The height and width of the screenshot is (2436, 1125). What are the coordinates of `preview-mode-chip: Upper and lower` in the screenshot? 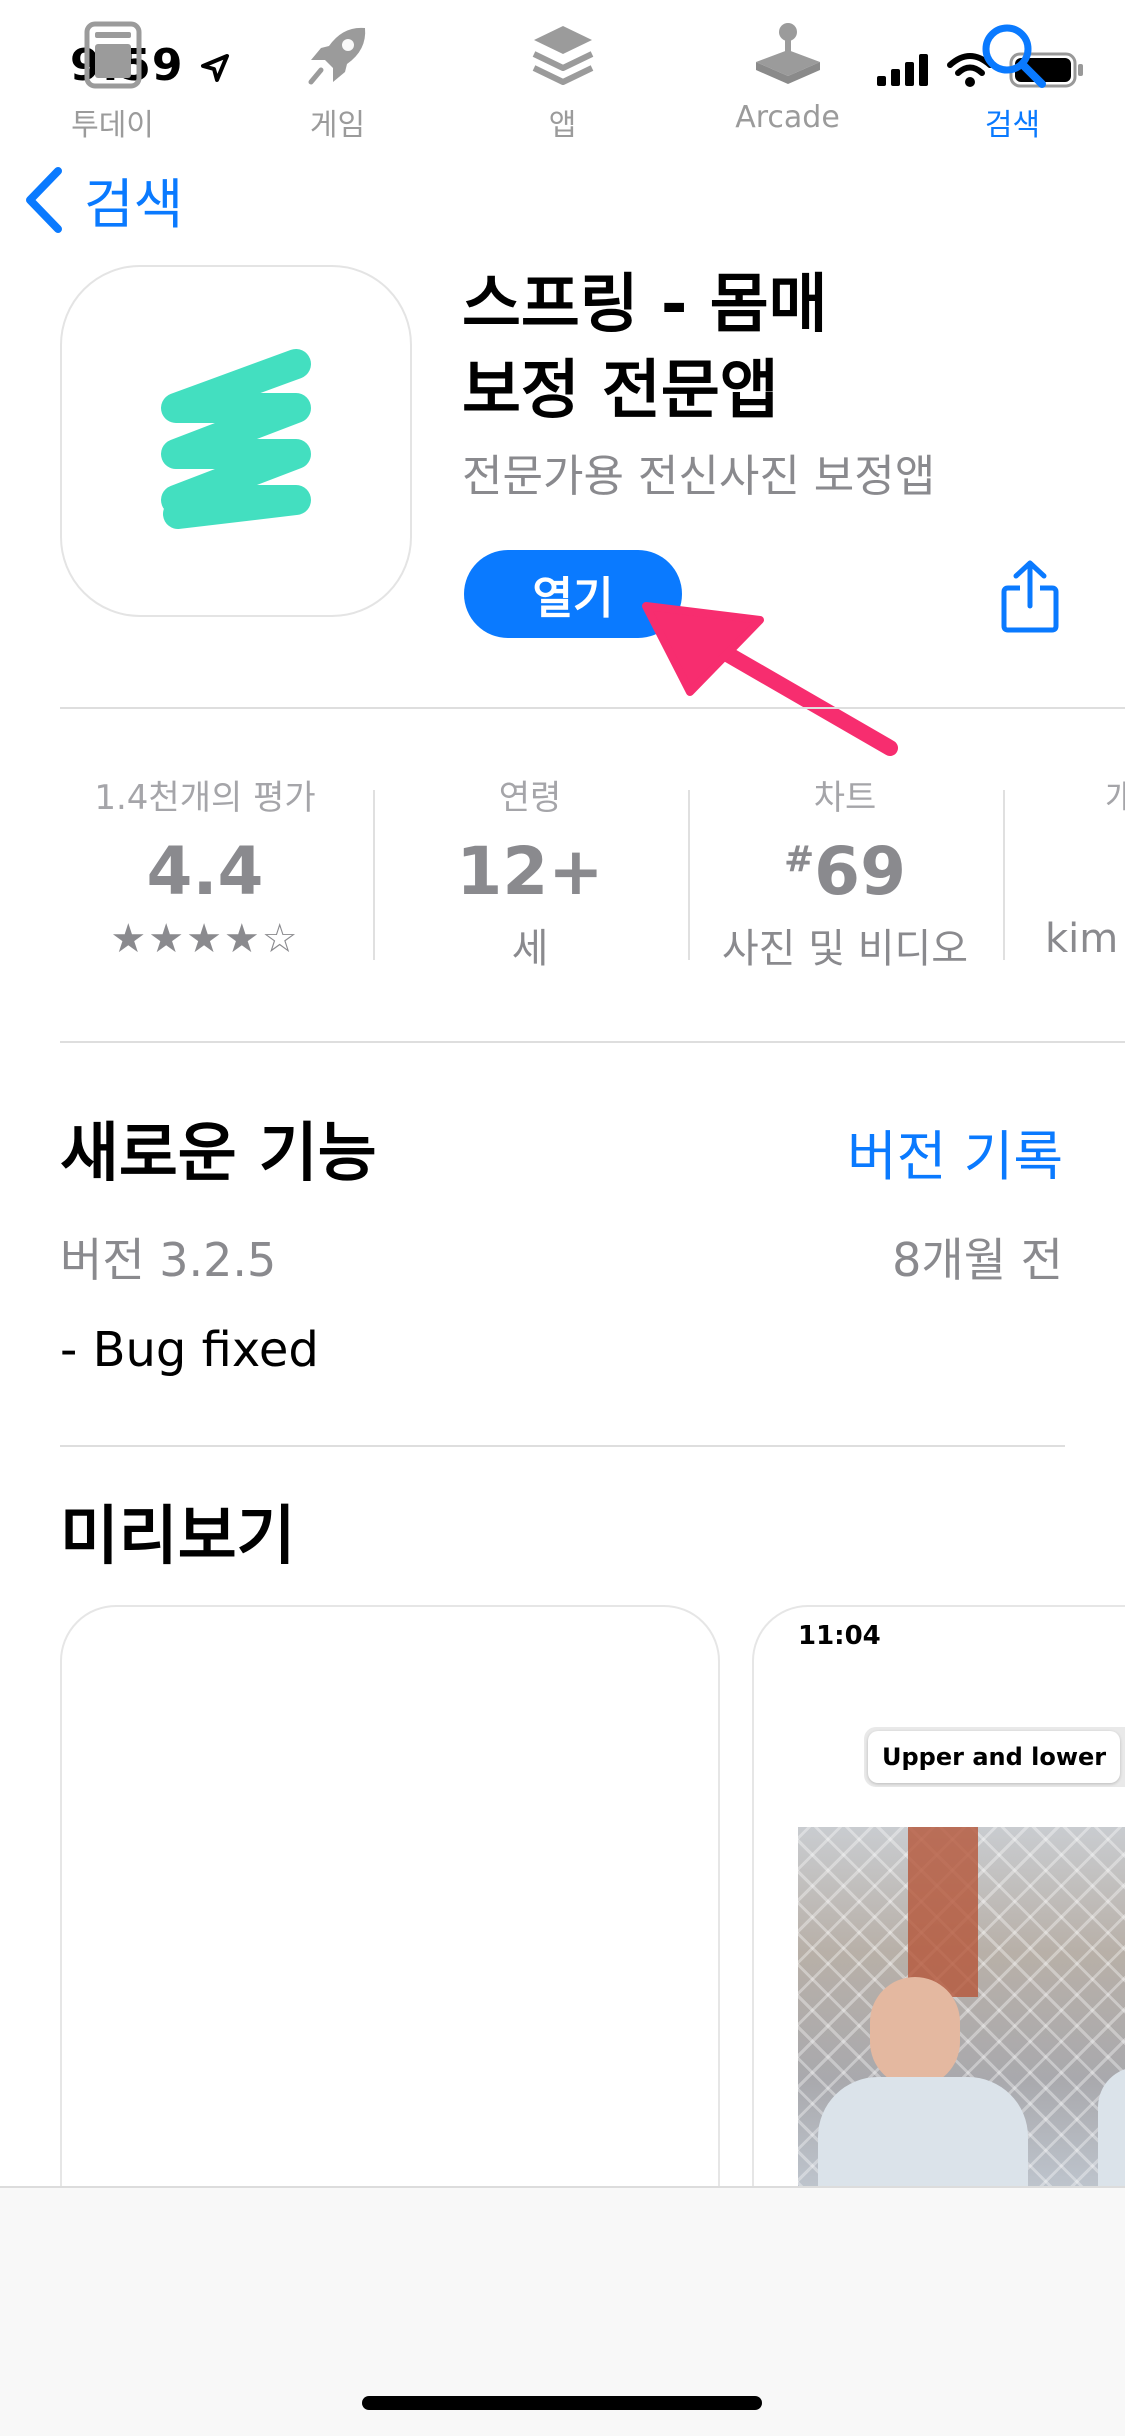 It's located at (994, 1757).